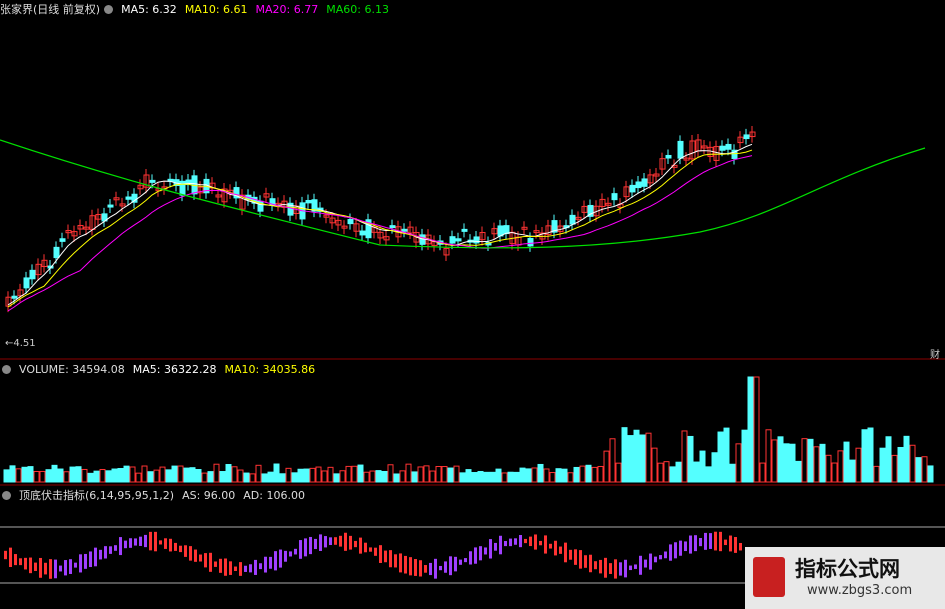  Describe the element at coordinates (50, 9) in the screenshot. I see `stock-name: 张家界(日线 前复权)` at that location.